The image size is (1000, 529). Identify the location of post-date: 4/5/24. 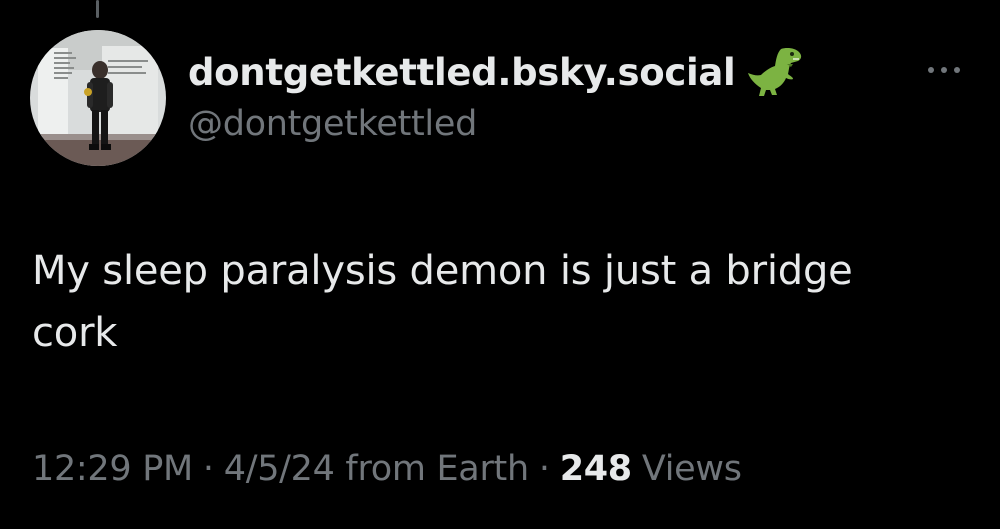
(279, 469).